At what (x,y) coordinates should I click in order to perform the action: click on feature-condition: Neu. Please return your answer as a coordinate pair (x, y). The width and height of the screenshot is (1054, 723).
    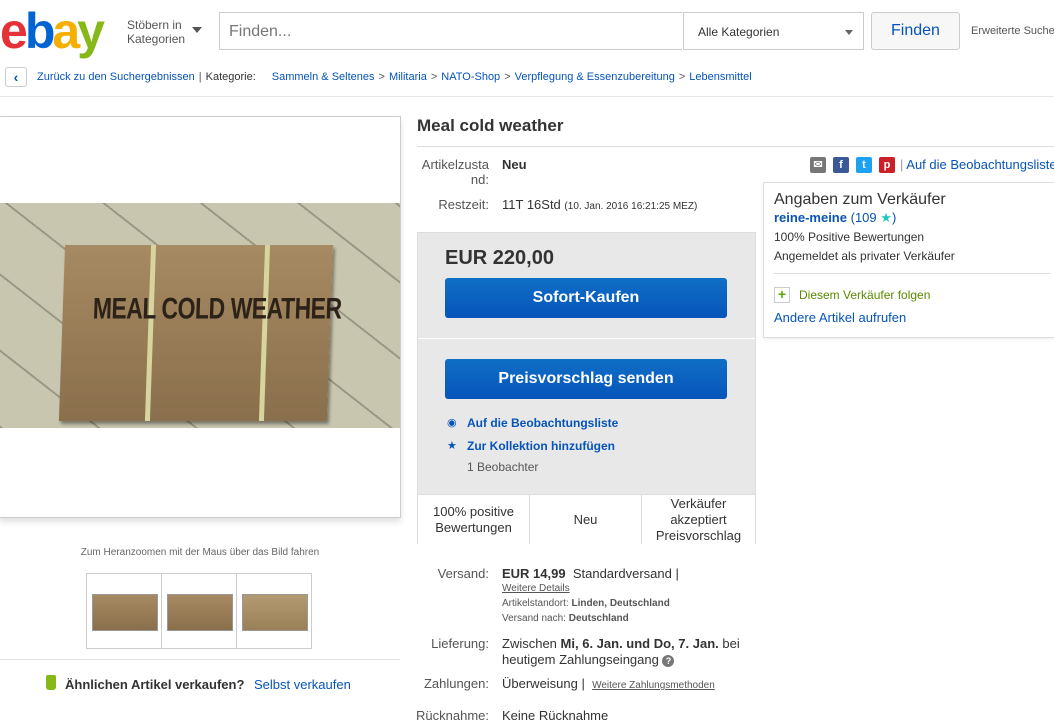
    Looking at the image, I should click on (586, 519).